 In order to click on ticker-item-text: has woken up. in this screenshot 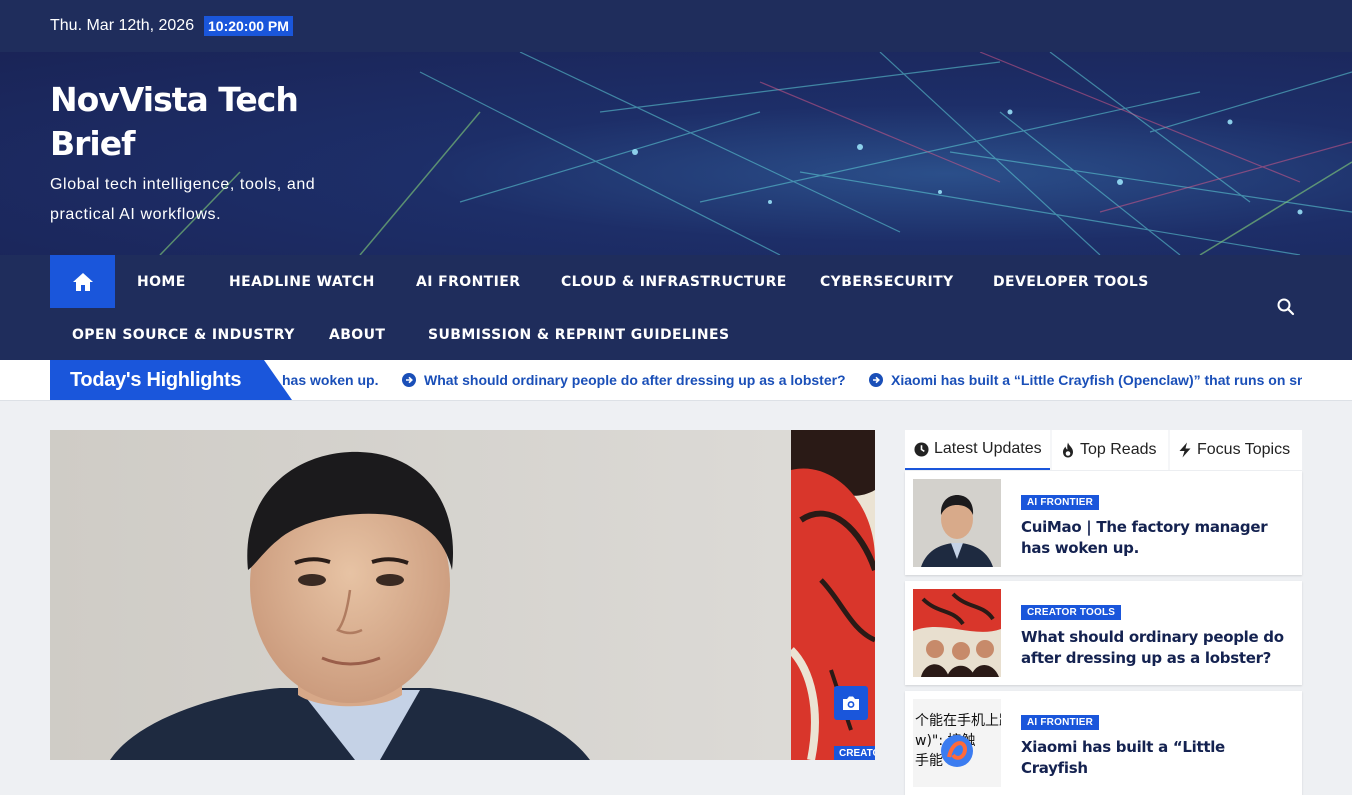, I will do `click(330, 380)`.